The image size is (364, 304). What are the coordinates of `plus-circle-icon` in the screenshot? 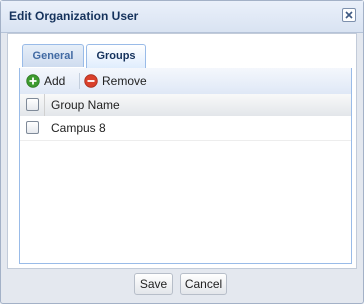 It's located at (33, 81).